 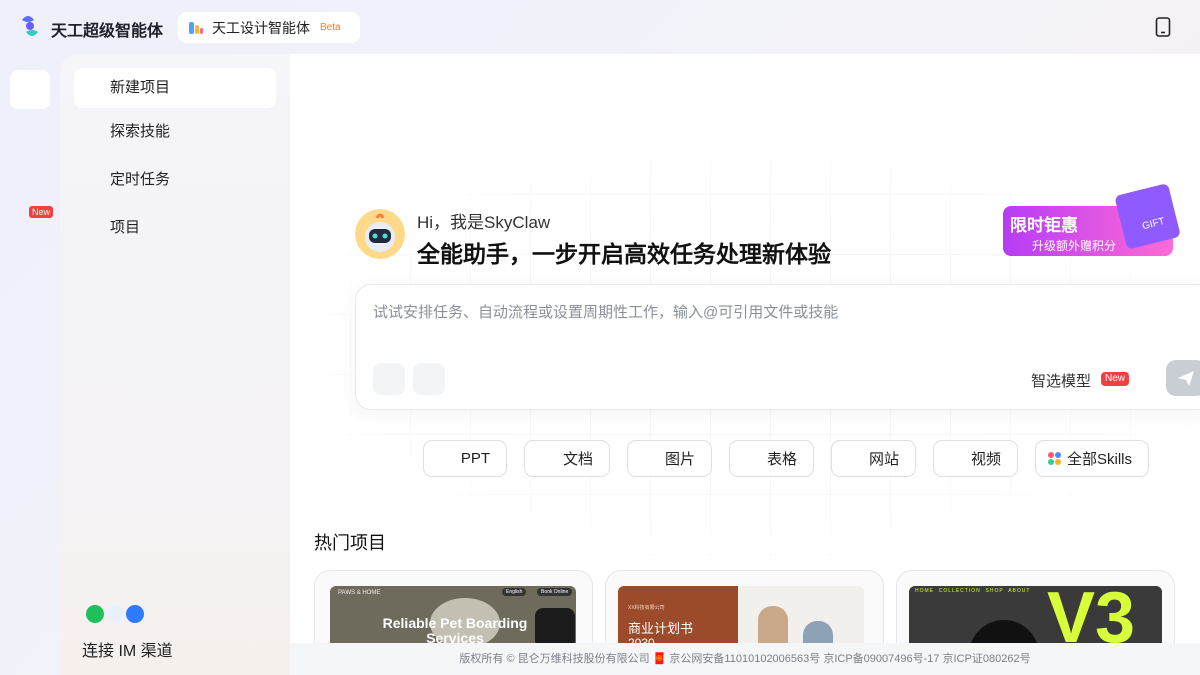 What do you see at coordinates (30, 89) in the screenshot?
I see `rail-avatar-button` at bounding box center [30, 89].